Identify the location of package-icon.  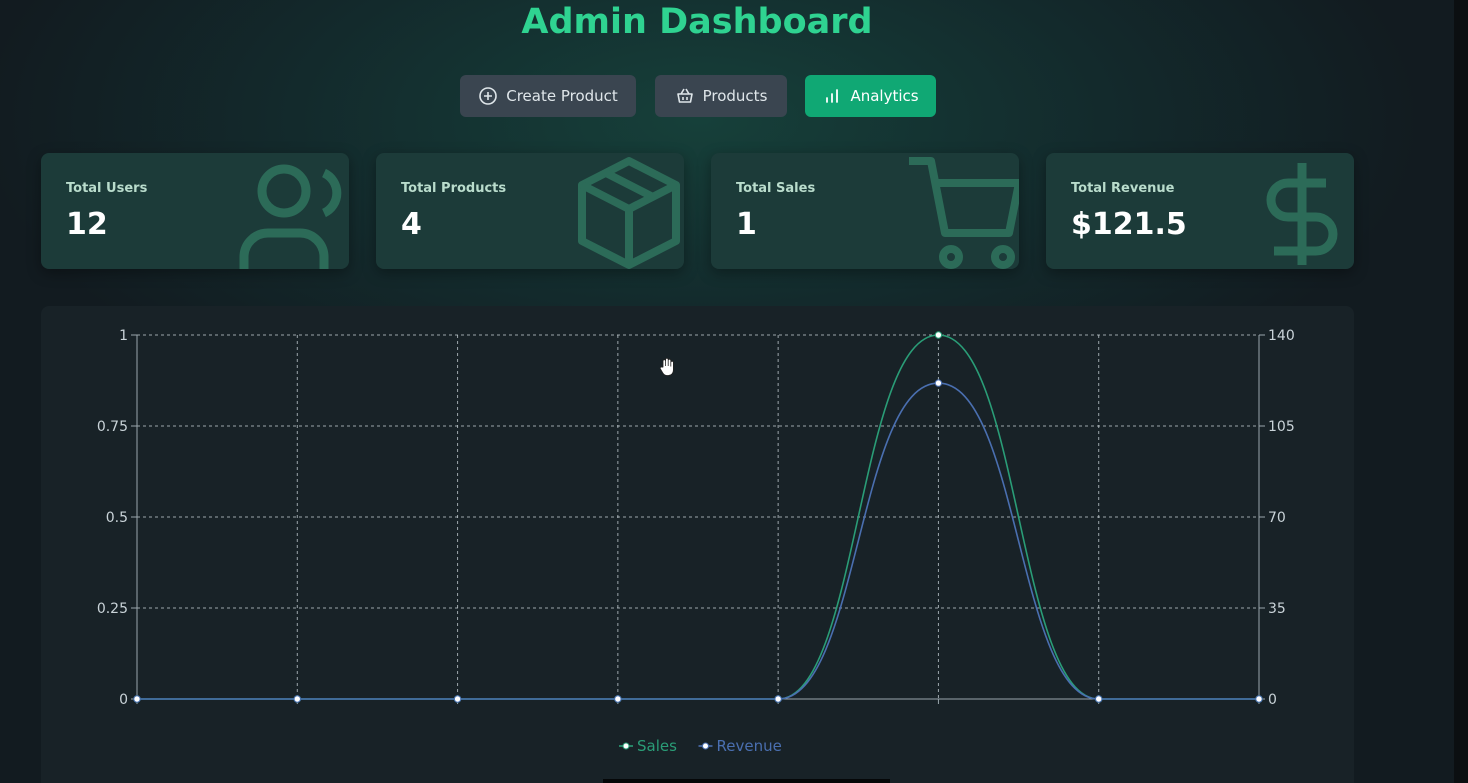
(629, 213).